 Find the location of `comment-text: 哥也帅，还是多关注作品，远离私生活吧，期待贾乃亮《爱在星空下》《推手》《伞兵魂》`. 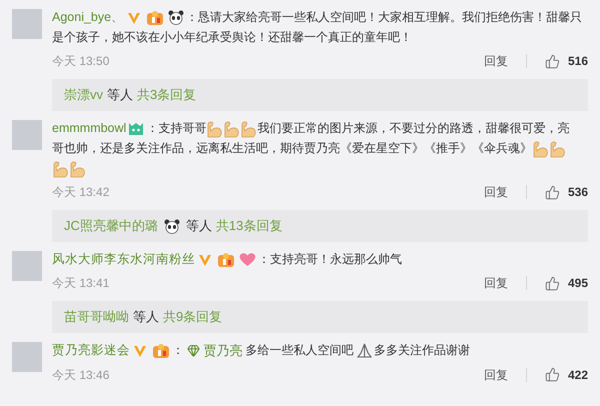

comment-text: 哥也帅，还是多关注作品，远离私生活吧，期待贾乃亮《爱在星空下》《推手》《伞兵魂》 is located at coordinates (292, 148).